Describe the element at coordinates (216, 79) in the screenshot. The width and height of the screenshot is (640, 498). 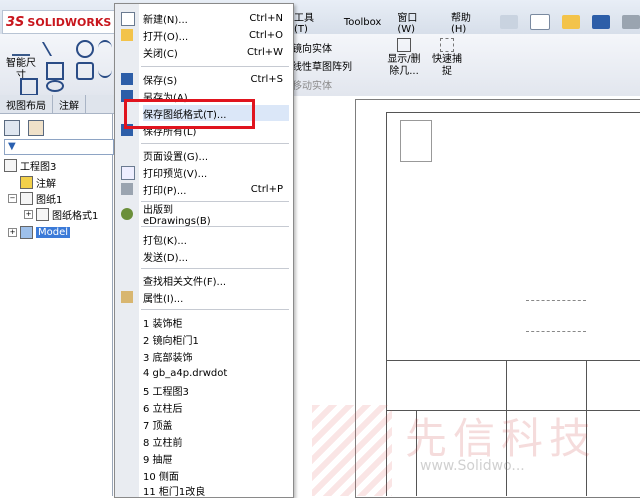
I see `menu-item-save: 保存(S) Ctrl+S` at that location.